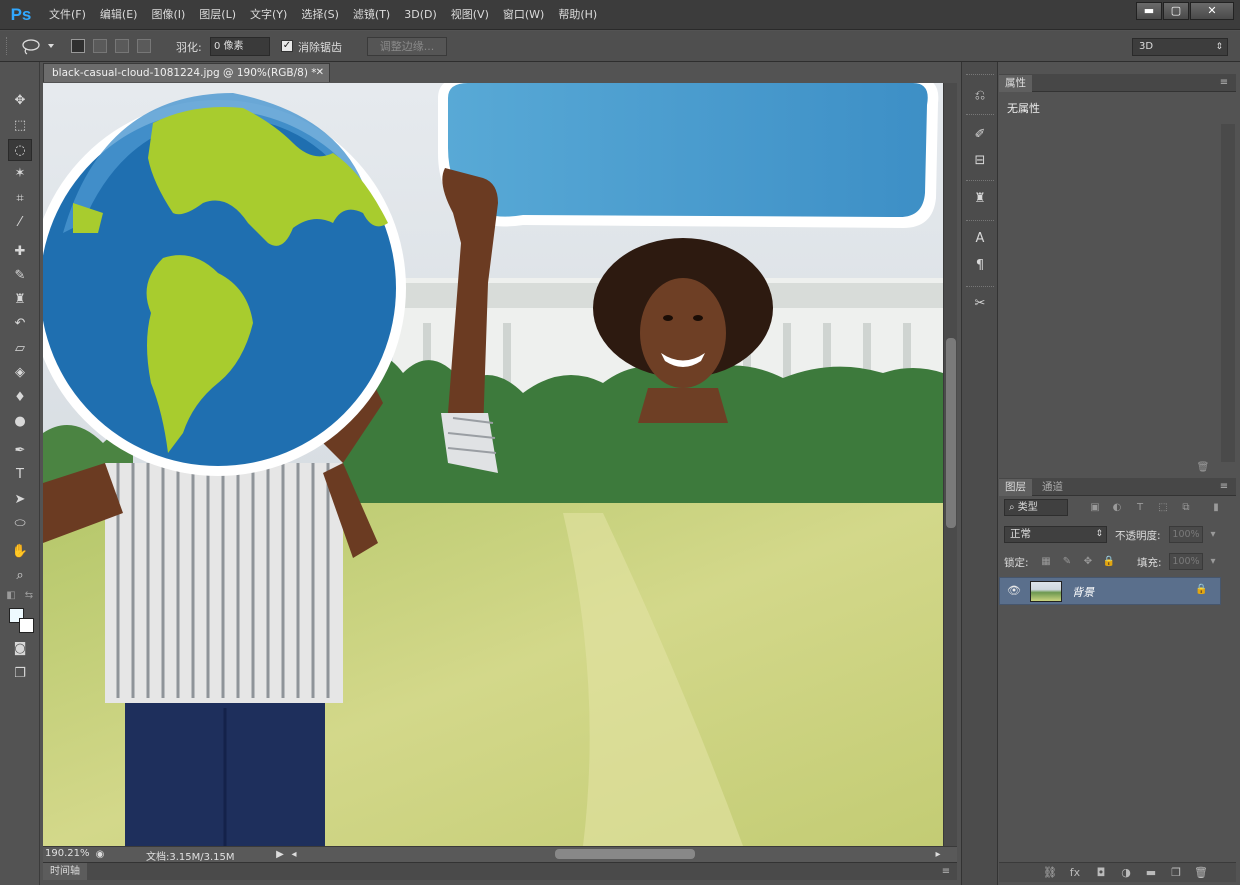 This screenshot has height=885, width=1240. Describe the element at coordinates (144, 46) in the screenshot. I see `intersect-selection-mode-button` at that location.